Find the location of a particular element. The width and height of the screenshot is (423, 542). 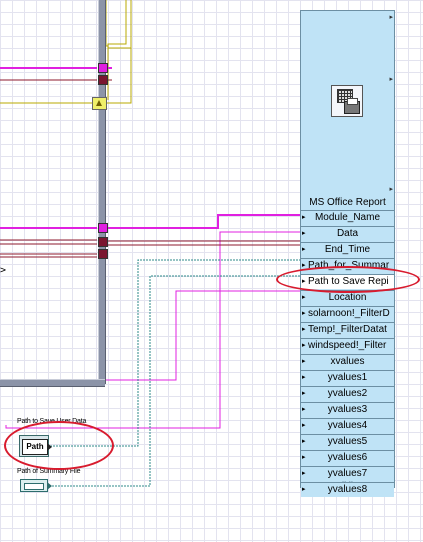

structure-frame-rail is located at coordinates (102, 192).